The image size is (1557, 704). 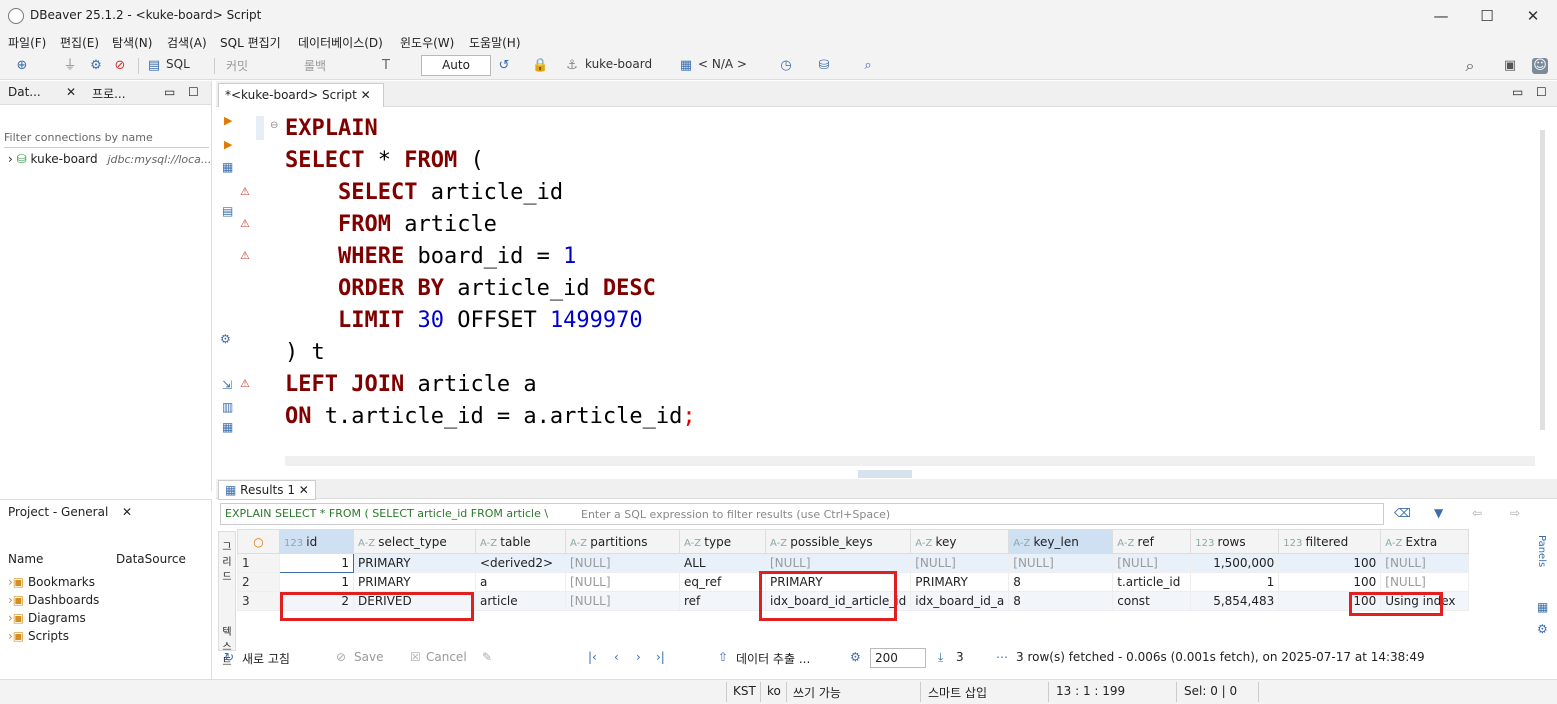 I want to click on execute-script-icon: ▶, so click(x=228, y=144).